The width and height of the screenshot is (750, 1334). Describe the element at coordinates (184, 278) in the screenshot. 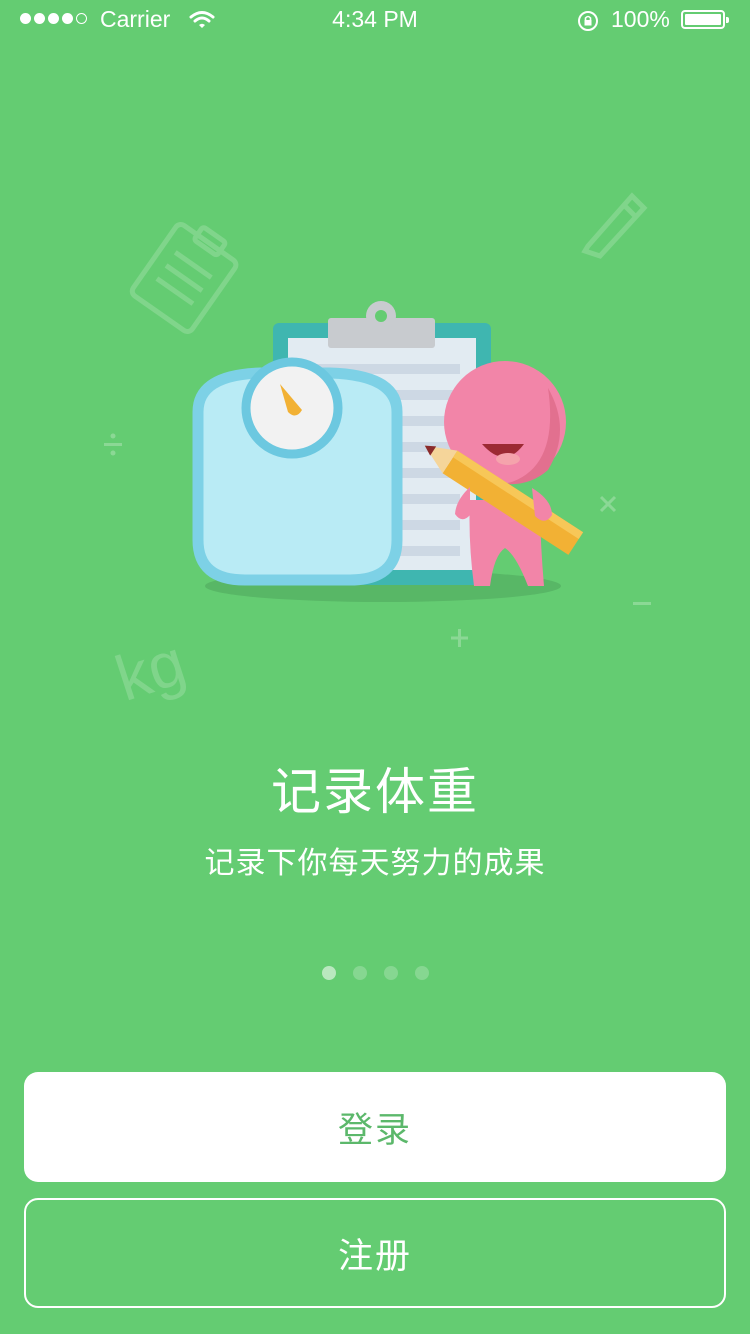

I see `clipboard-doodle-icon` at that location.